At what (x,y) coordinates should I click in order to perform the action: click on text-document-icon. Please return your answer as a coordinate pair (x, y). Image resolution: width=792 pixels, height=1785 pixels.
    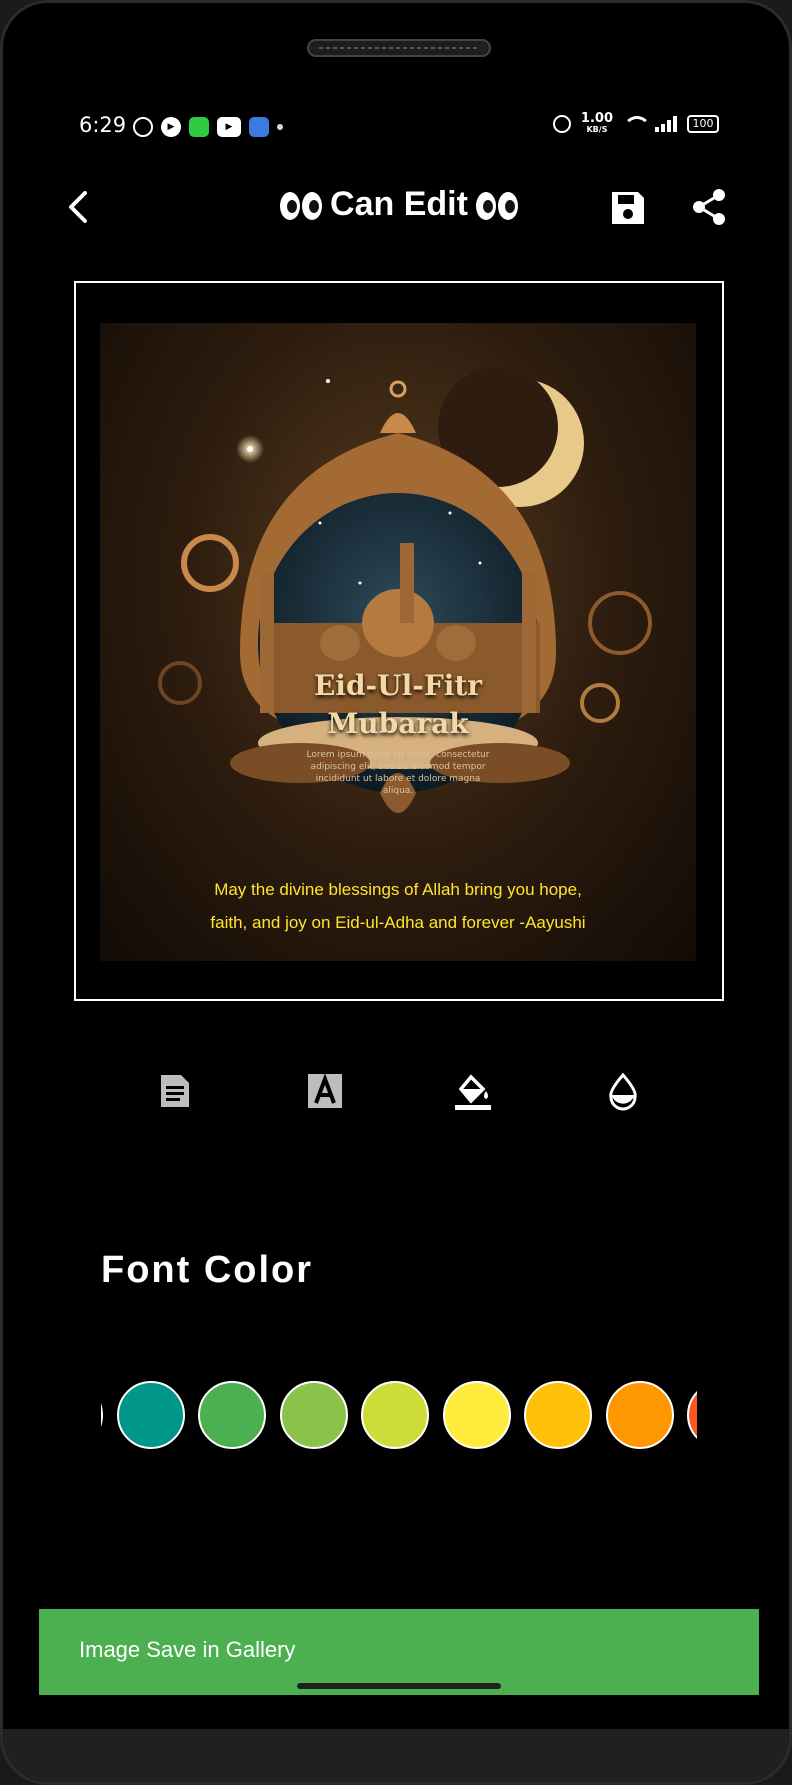
    Looking at the image, I should click on (175, 1091).